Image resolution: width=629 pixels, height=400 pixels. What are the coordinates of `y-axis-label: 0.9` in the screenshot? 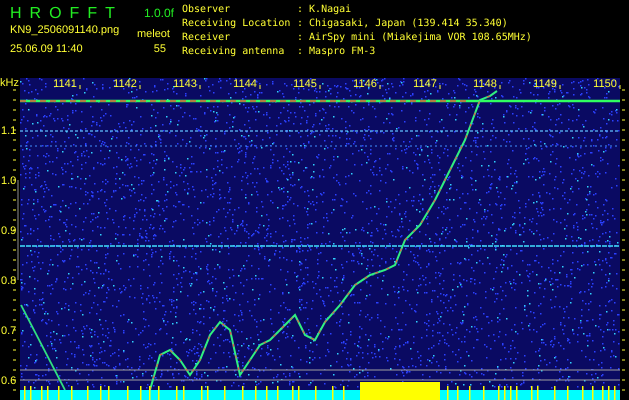 It's located at (8, 231).